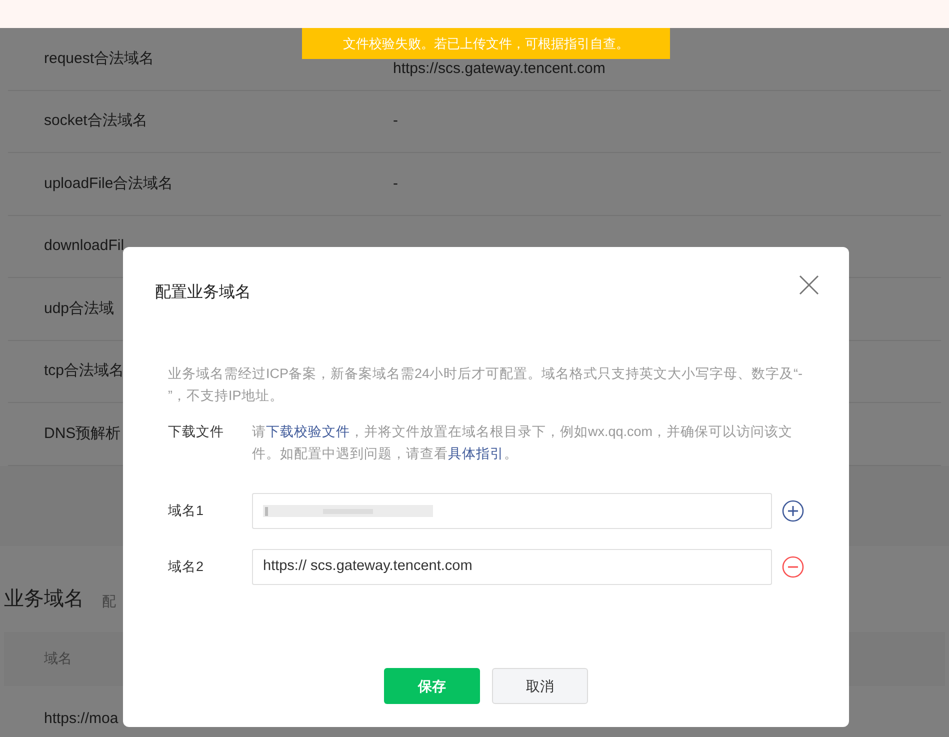 This screenshot has height=737, width=949. I want to click on add-icon, so click(793, 511).